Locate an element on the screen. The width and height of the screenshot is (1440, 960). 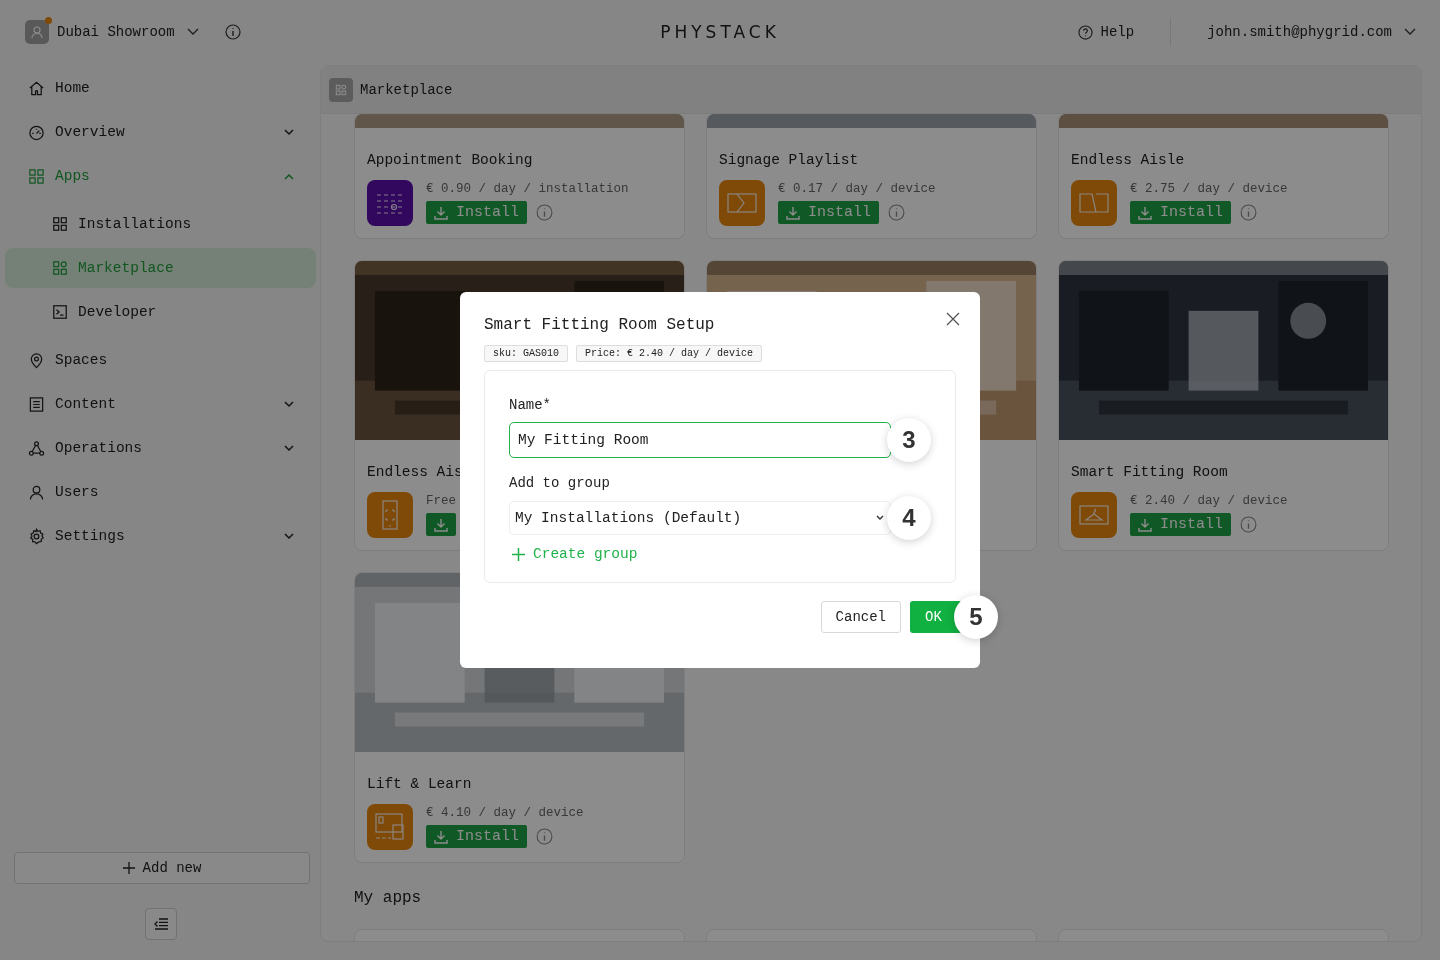
close-icon is located at coordinates (953, 319).